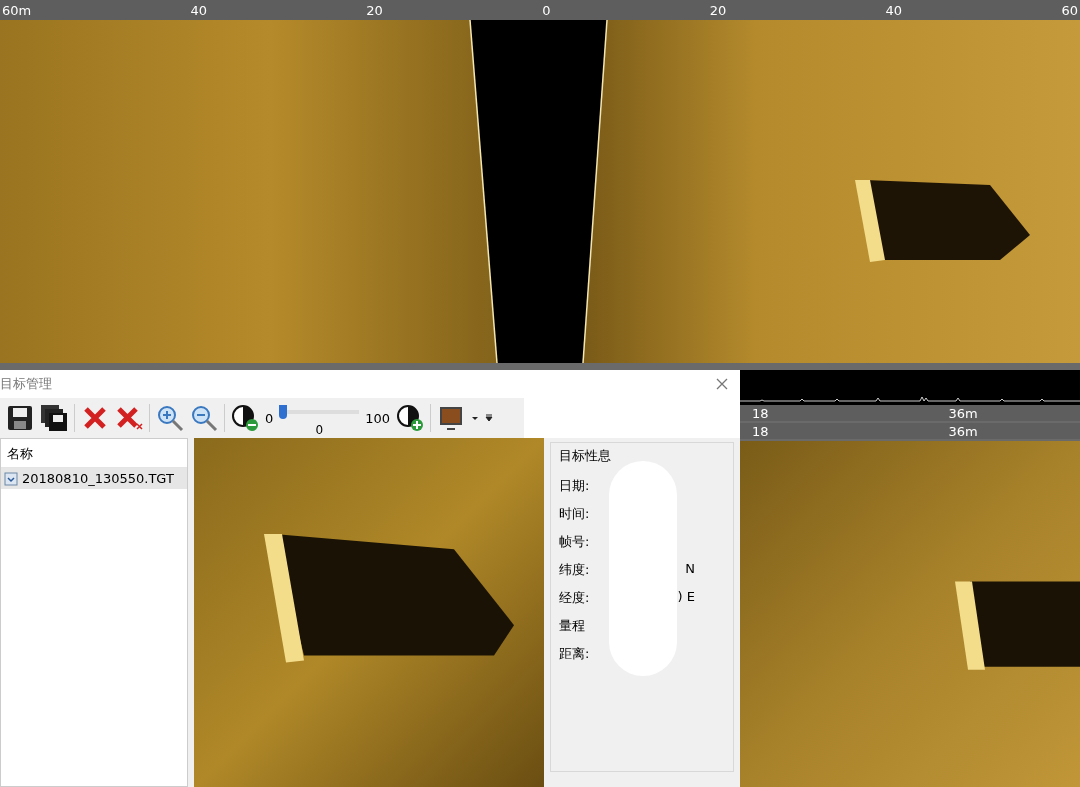 Image resolution: width=1080 pixels, height=787 pixels. What do you see at coordinates (546, 10) in the screenshot?
I see `ruler-label: 0` at bounding box center [546, 10].